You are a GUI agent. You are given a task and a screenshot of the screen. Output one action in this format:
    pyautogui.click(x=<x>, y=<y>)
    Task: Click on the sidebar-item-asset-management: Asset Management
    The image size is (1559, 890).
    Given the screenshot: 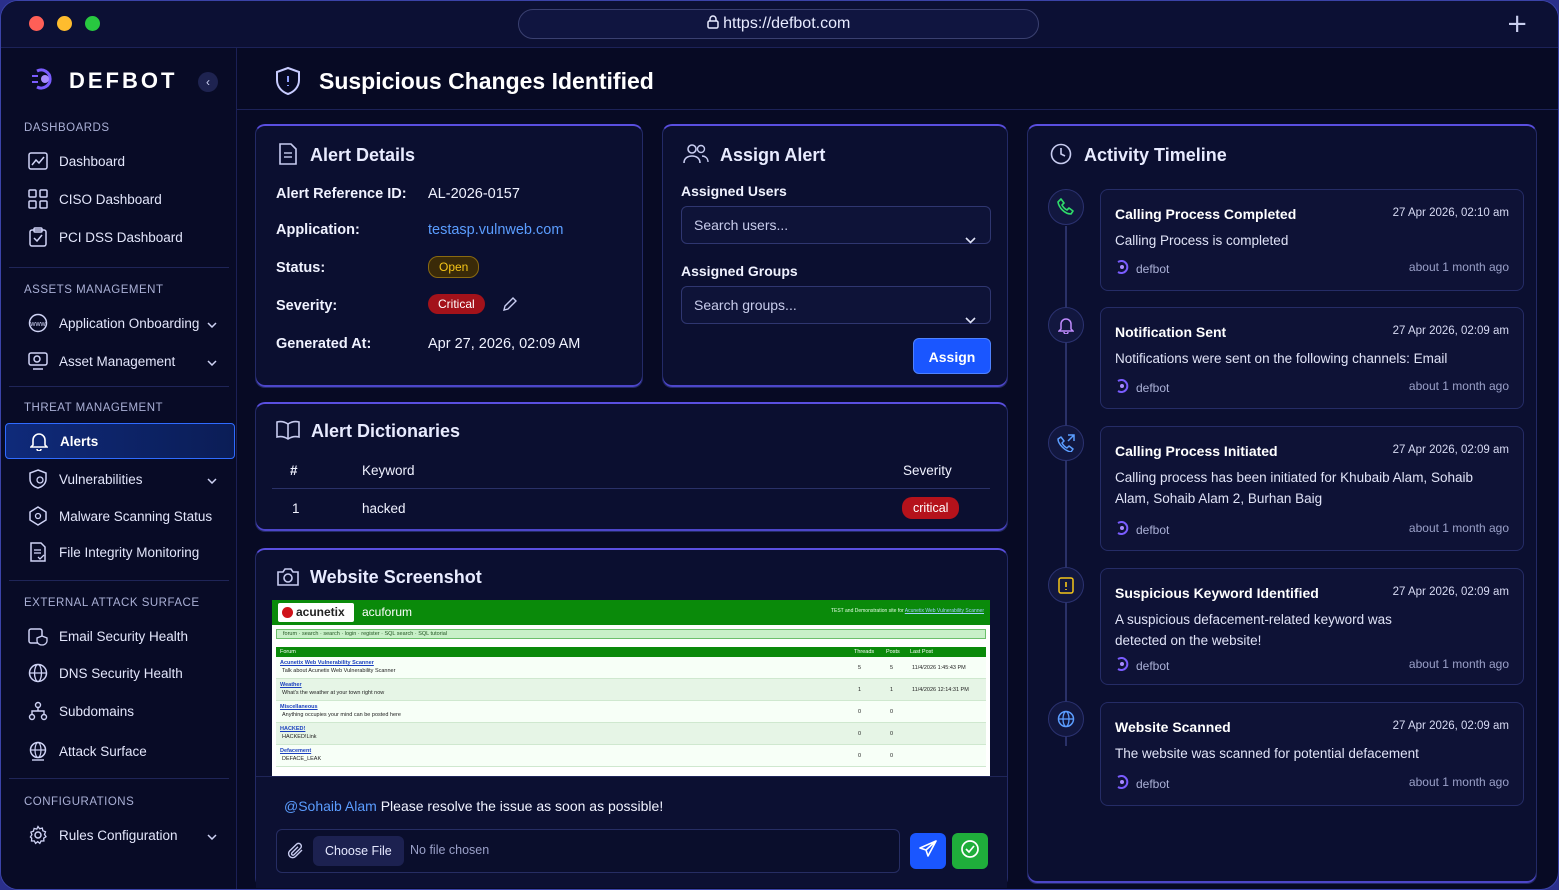 What is the action you would take?
    pyautogui.click(x=120, y=361)
    